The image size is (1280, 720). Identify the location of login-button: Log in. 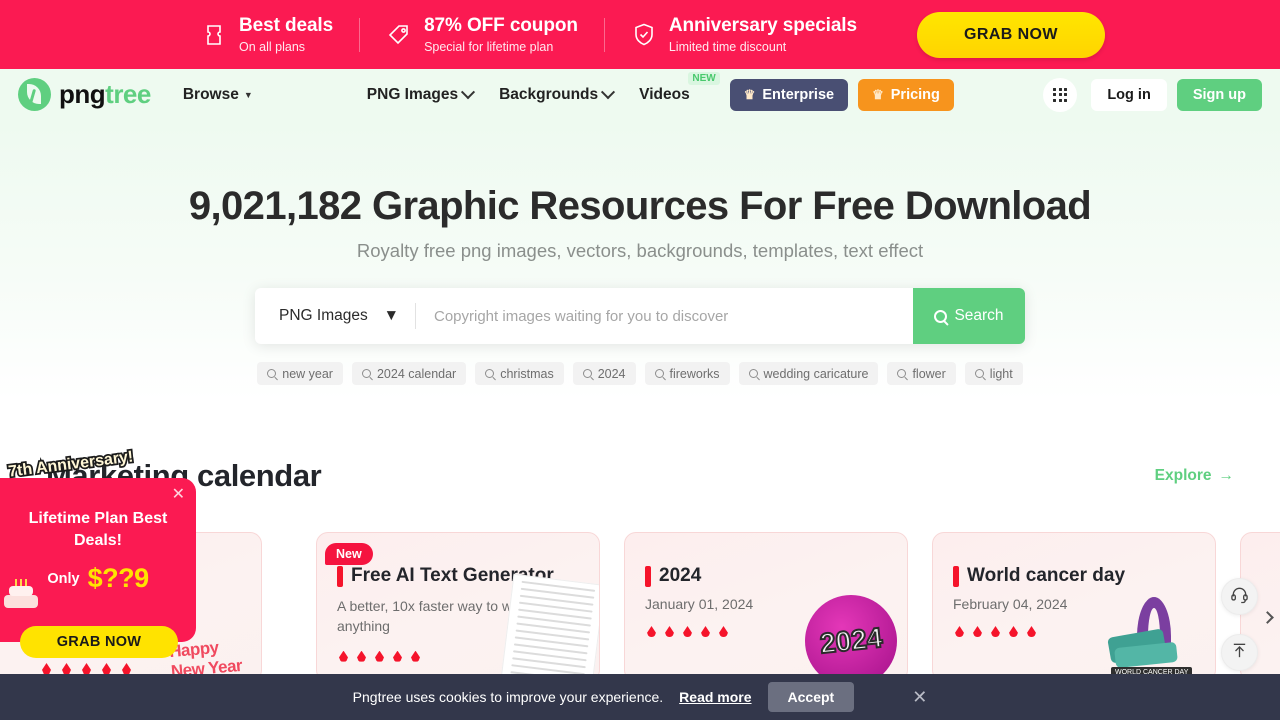
(1129, 94).